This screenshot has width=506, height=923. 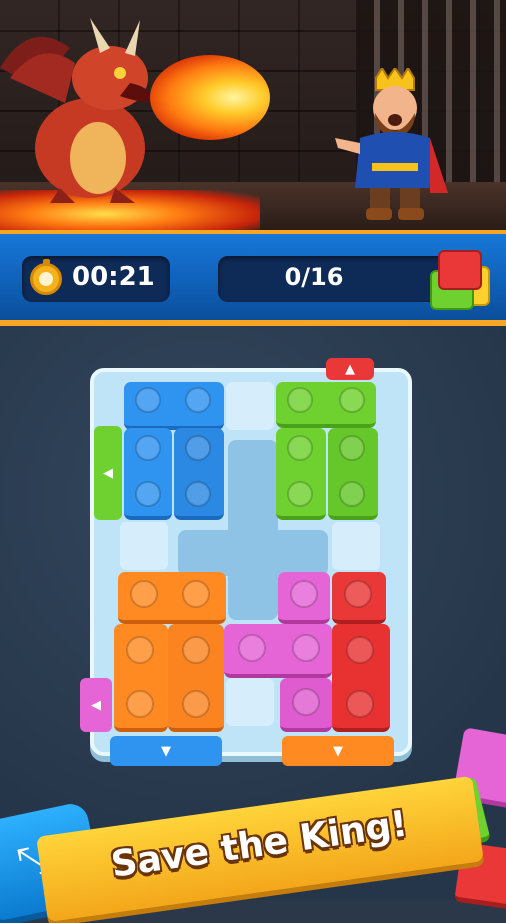 I want to click on escape-path, so click(x=253, y=553).